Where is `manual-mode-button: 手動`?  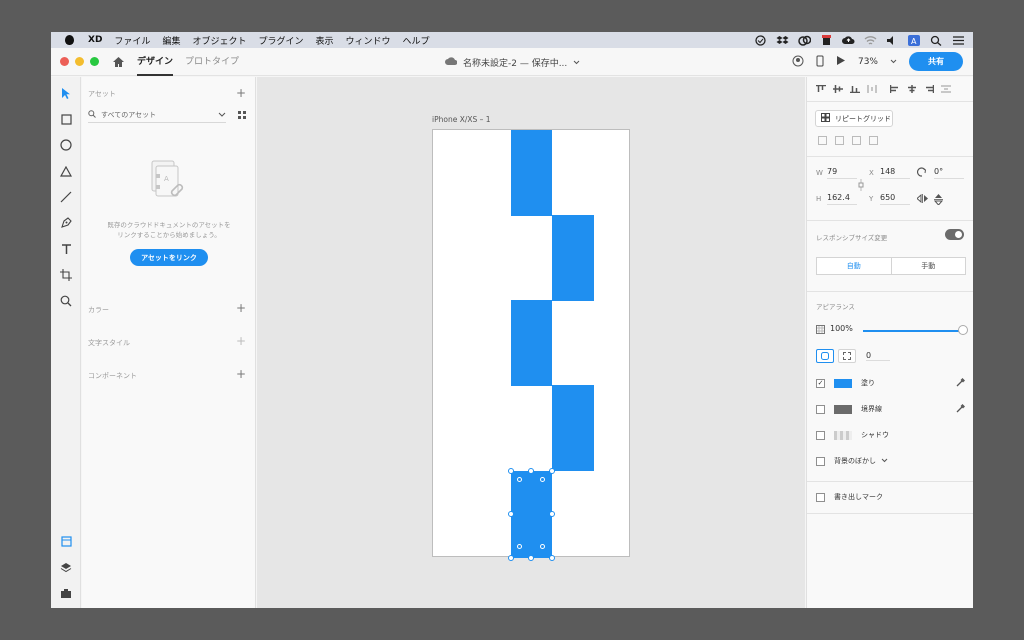 manual-mode-button: 手動 is located at coordinates (929, 266).